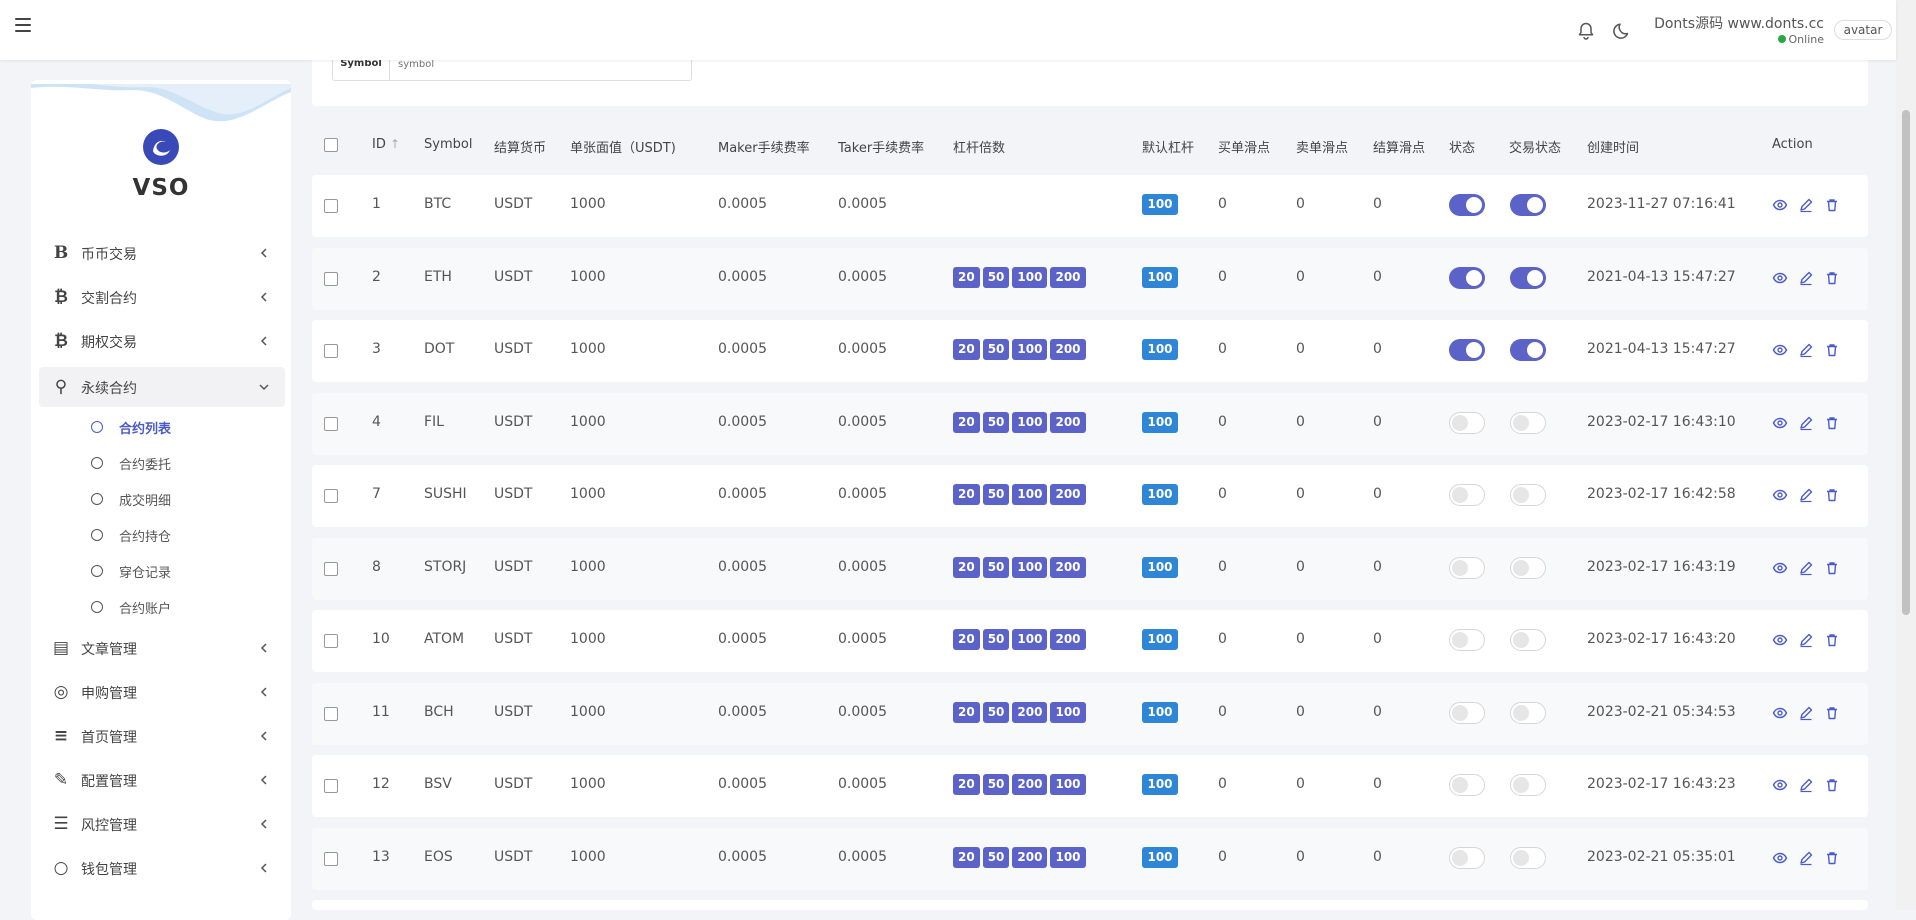 Image resolution: width=1916 pixels, height=920 pixels. What do you see at coordinates (161, 536) in the screenshot?
I see `sidebar-subitem-positions: 合约持仓` at bounding box center [161, 536].